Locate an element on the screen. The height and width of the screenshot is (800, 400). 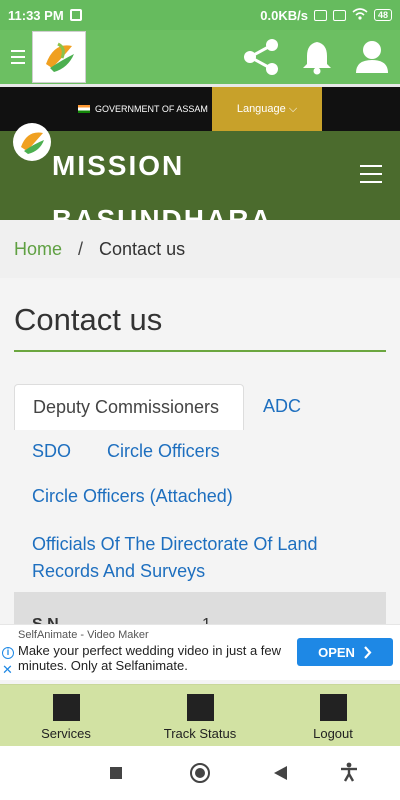
battery-icon: 48 is located at coordinates (382, 15).